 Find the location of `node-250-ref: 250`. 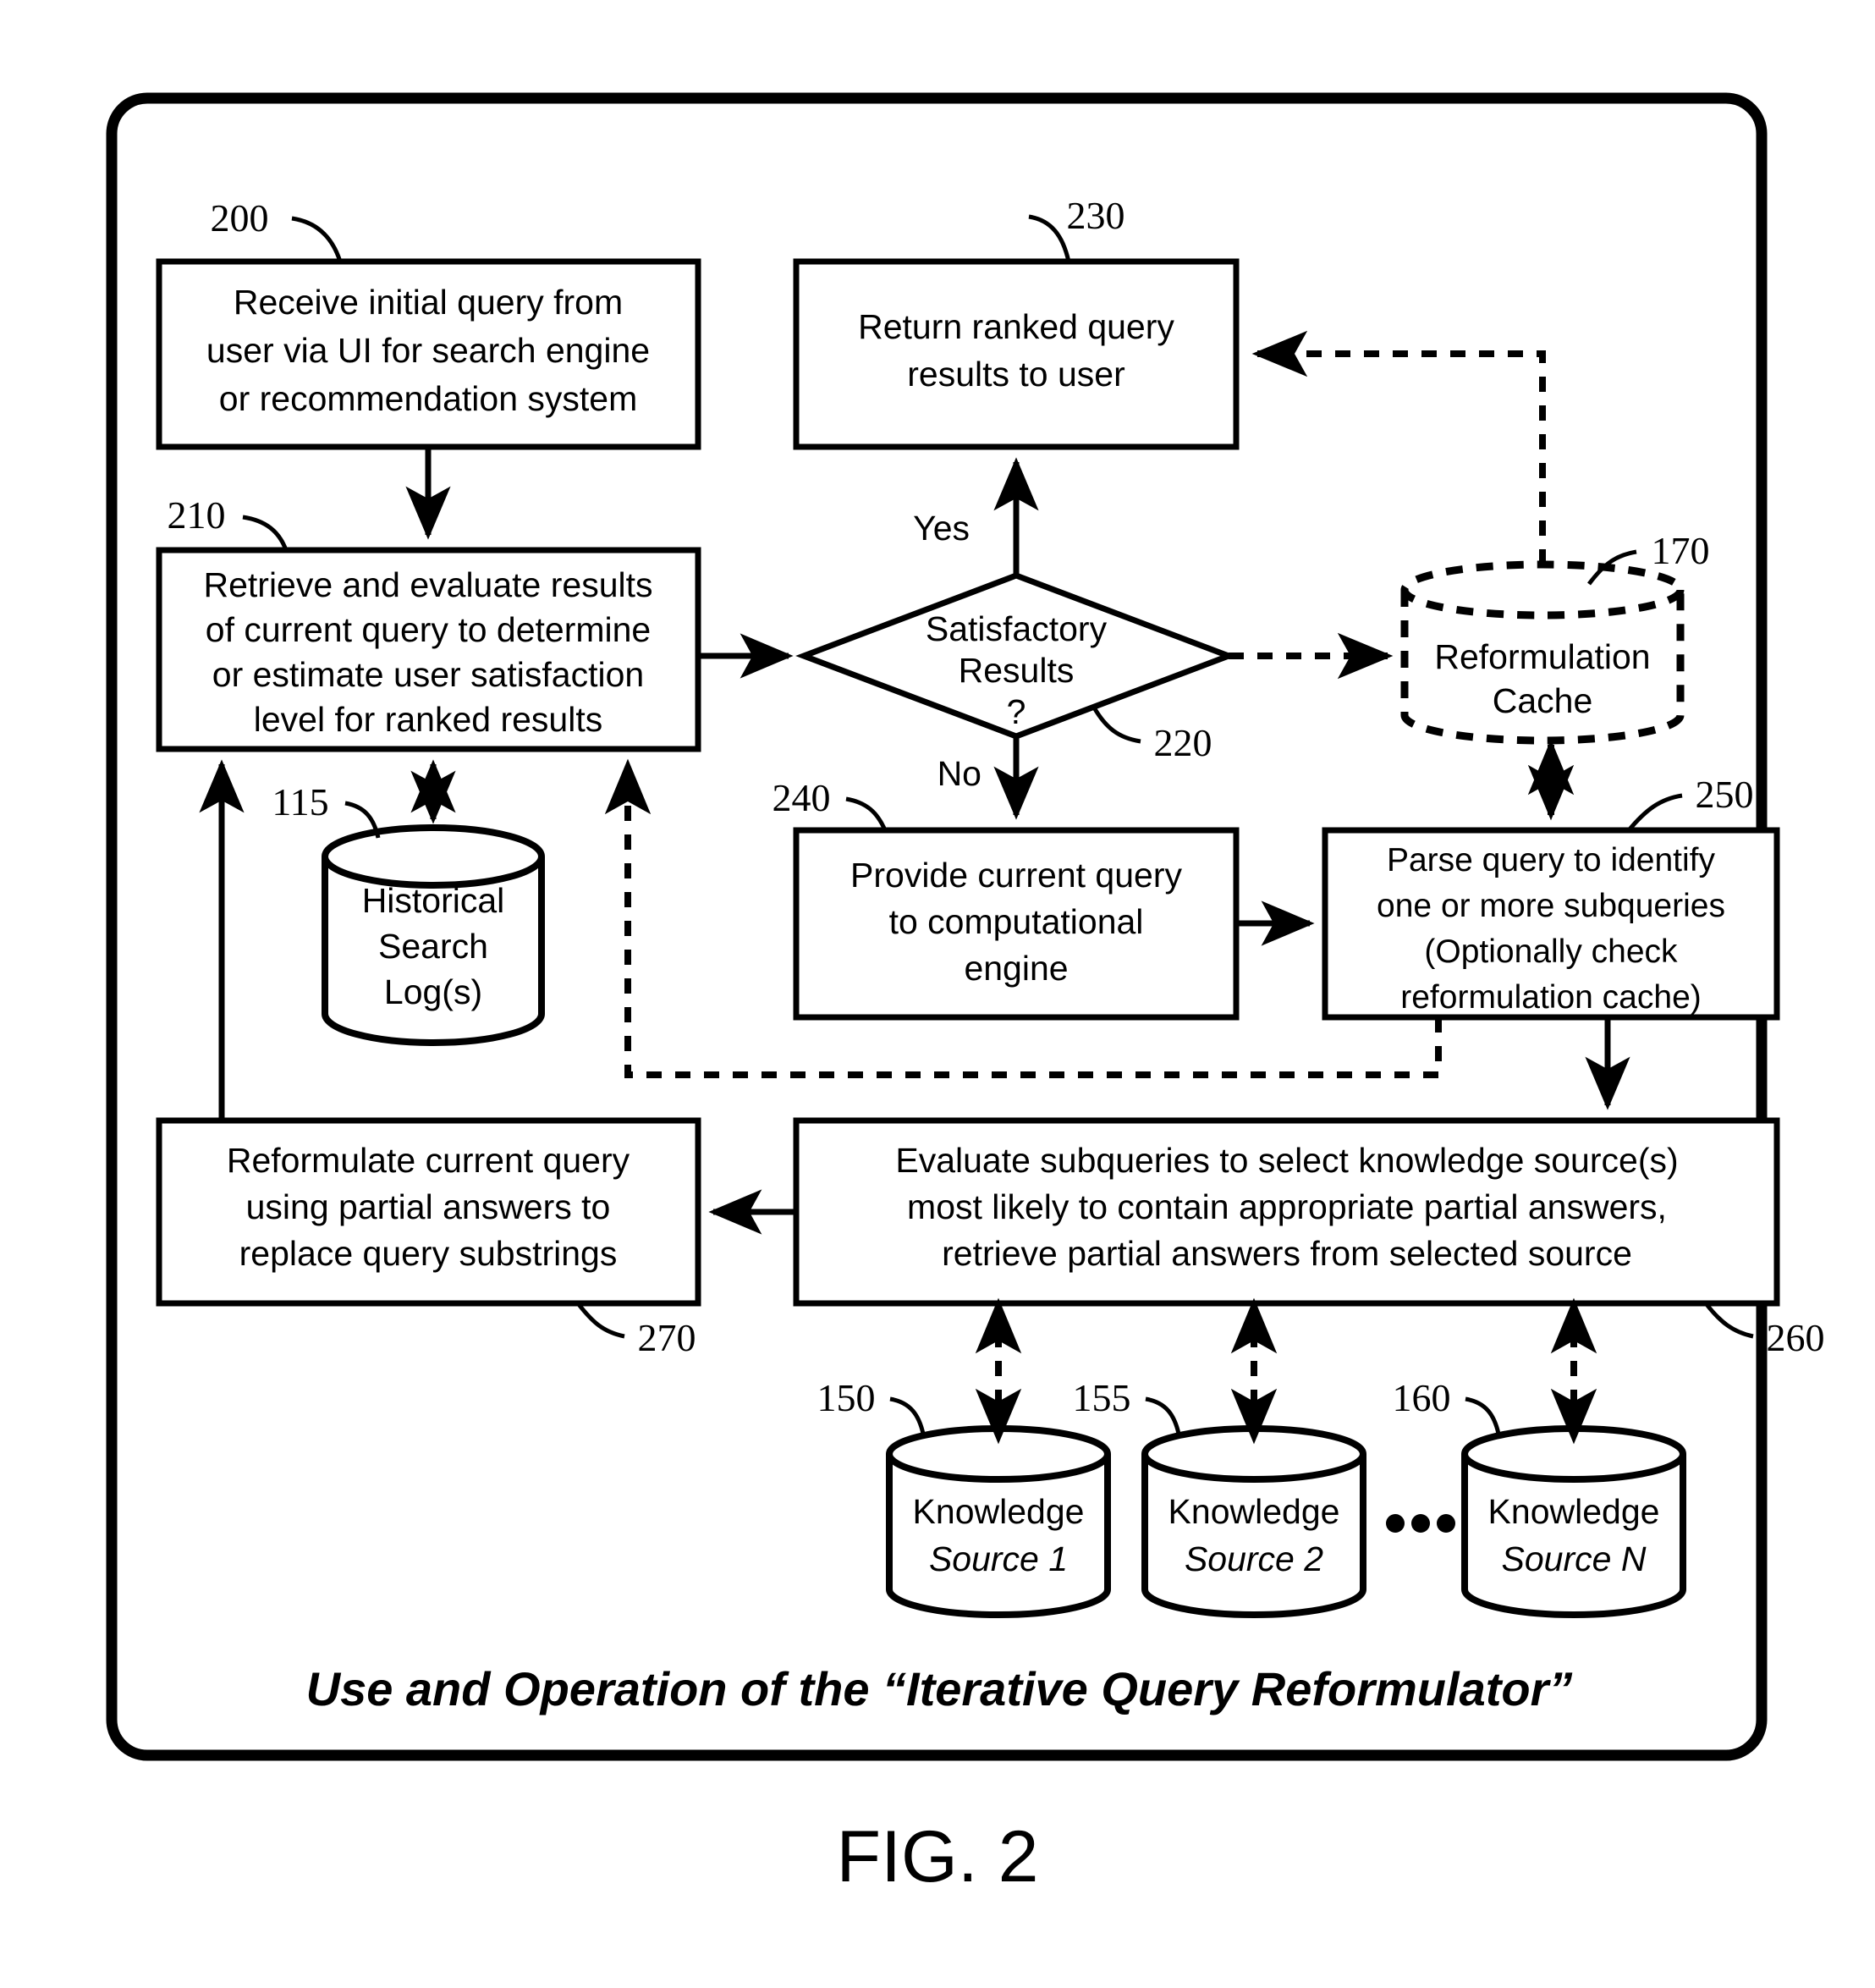

node-250-ref: 250 is located at coordinates (1725, 794).